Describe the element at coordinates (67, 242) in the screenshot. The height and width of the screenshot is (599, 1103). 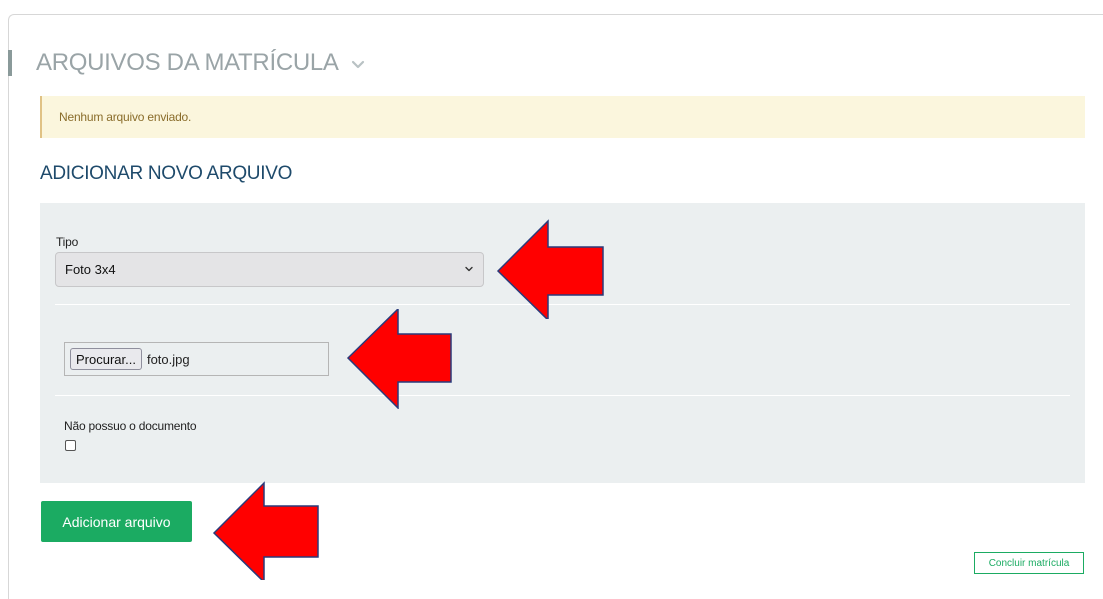
I see `type-label: Tipo` at that location.